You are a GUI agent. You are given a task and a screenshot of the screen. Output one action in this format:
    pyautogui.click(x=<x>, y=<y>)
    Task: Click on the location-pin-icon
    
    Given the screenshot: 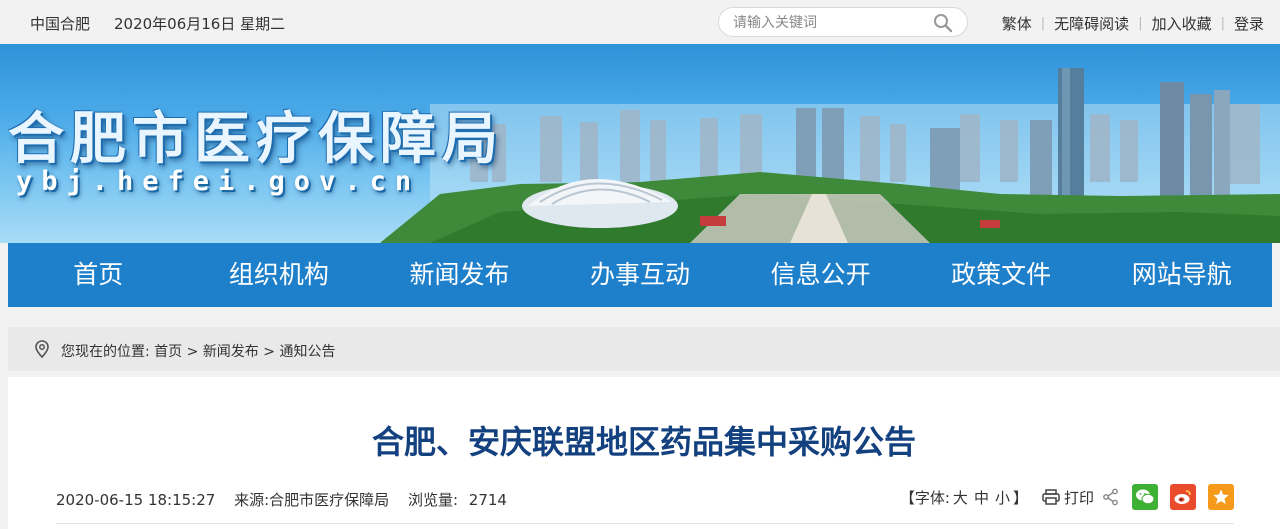 What is the action you would take?
    pyautogui.click(x=42, y=349)
    